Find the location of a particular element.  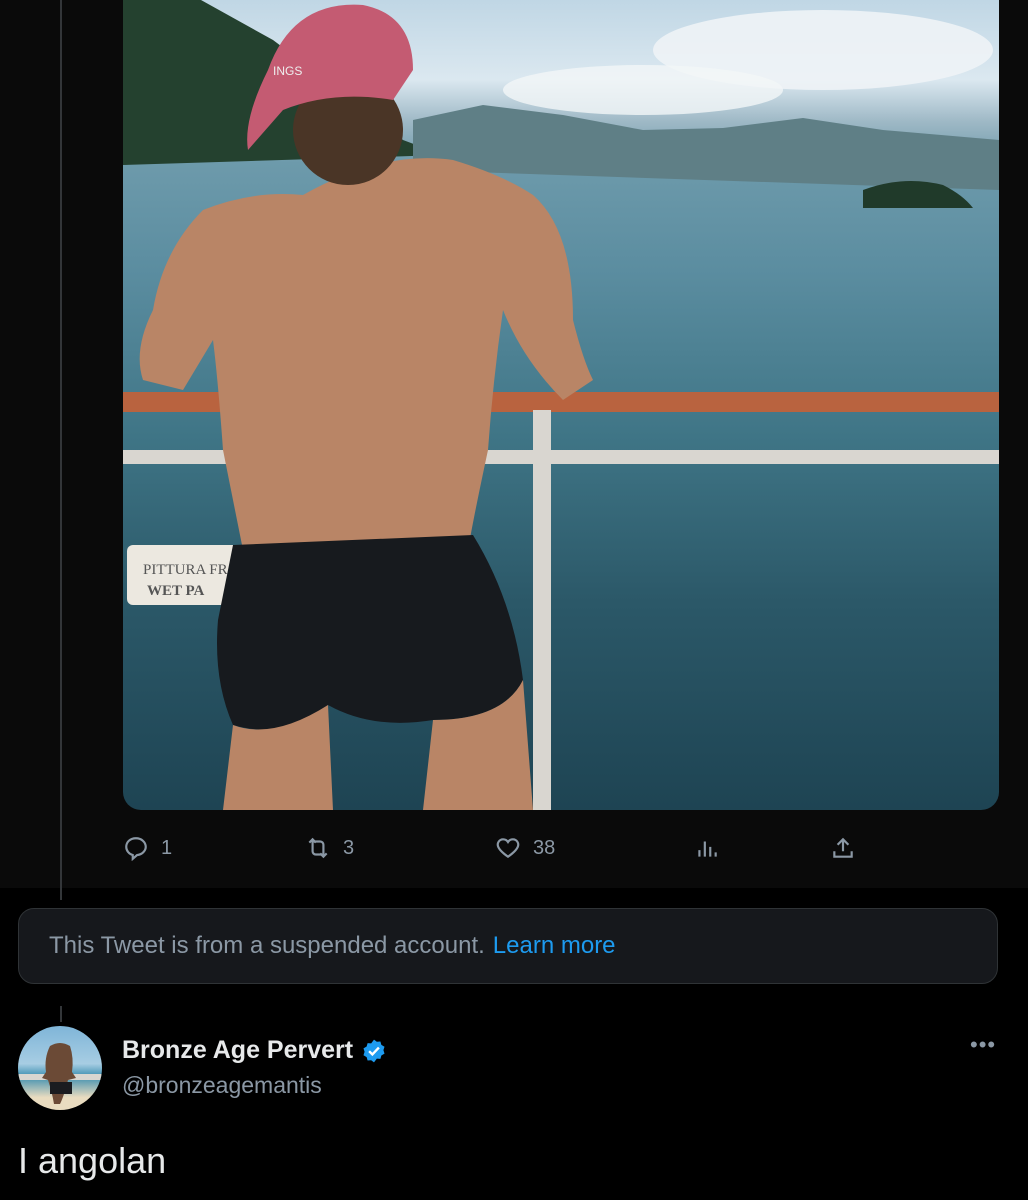

learn-more-link: Learn more is located at coordinates (554, 946).